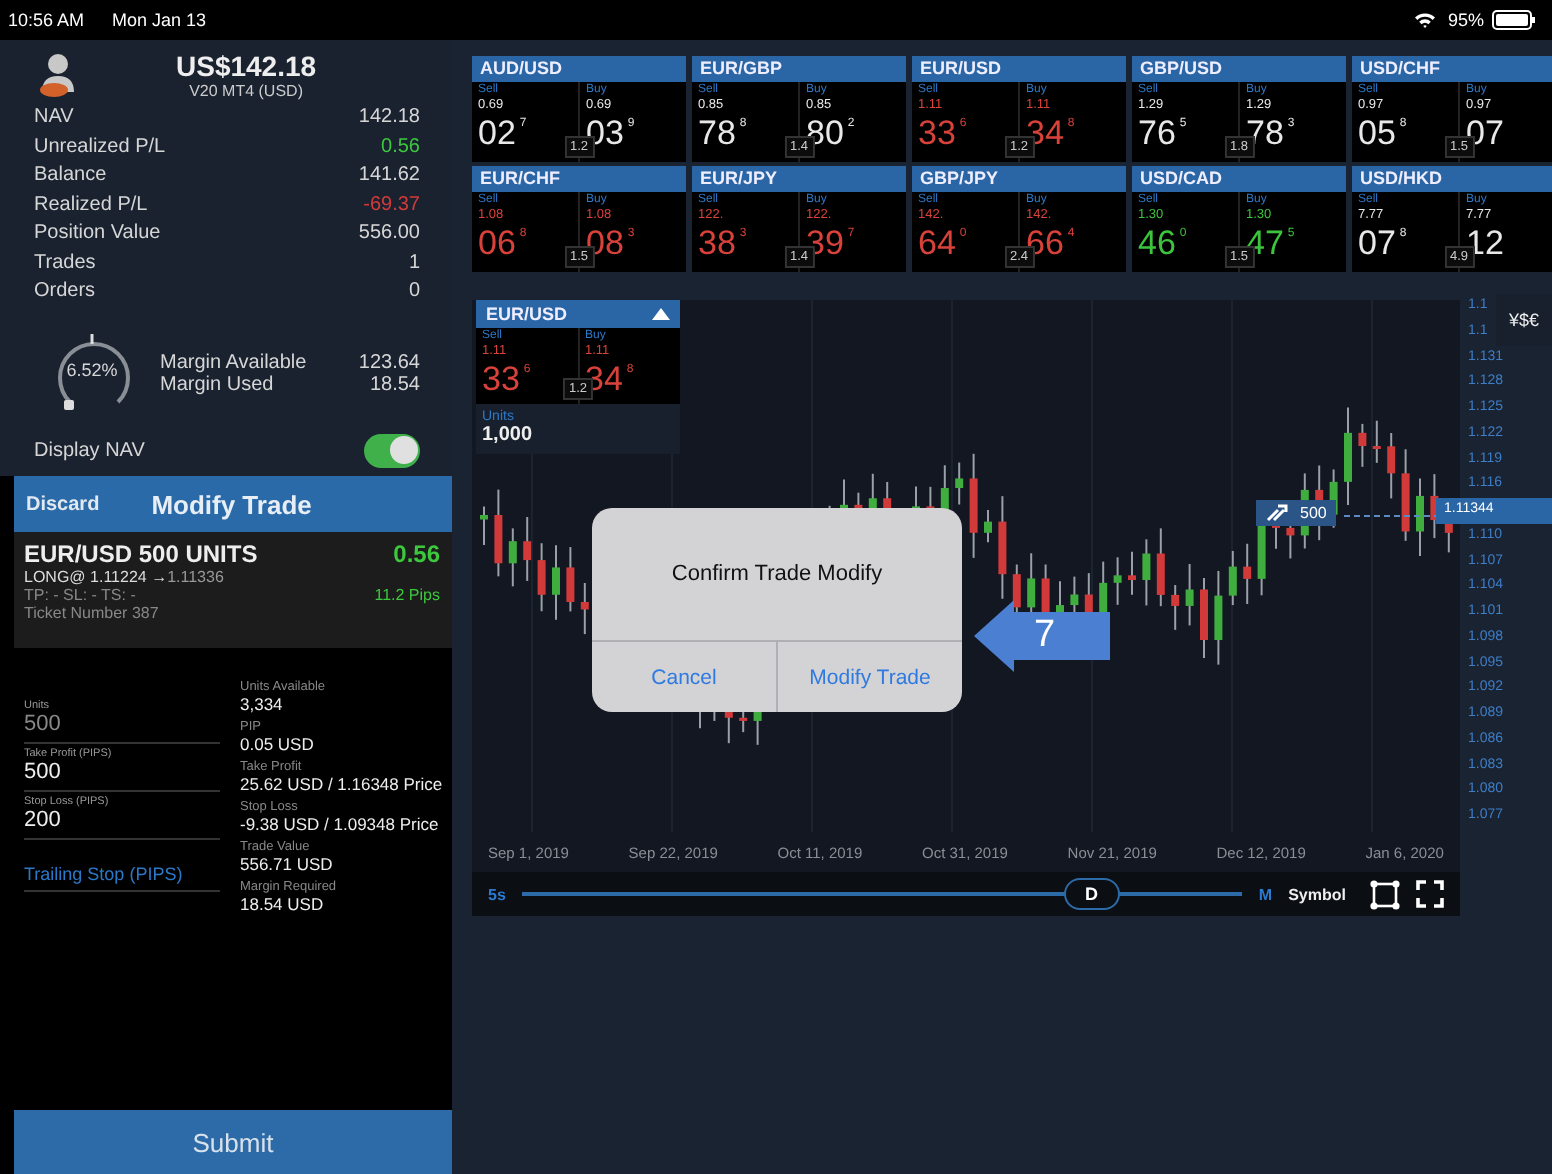  I want to click on quote-price: 07$^{8}$, so click(1383, 242).